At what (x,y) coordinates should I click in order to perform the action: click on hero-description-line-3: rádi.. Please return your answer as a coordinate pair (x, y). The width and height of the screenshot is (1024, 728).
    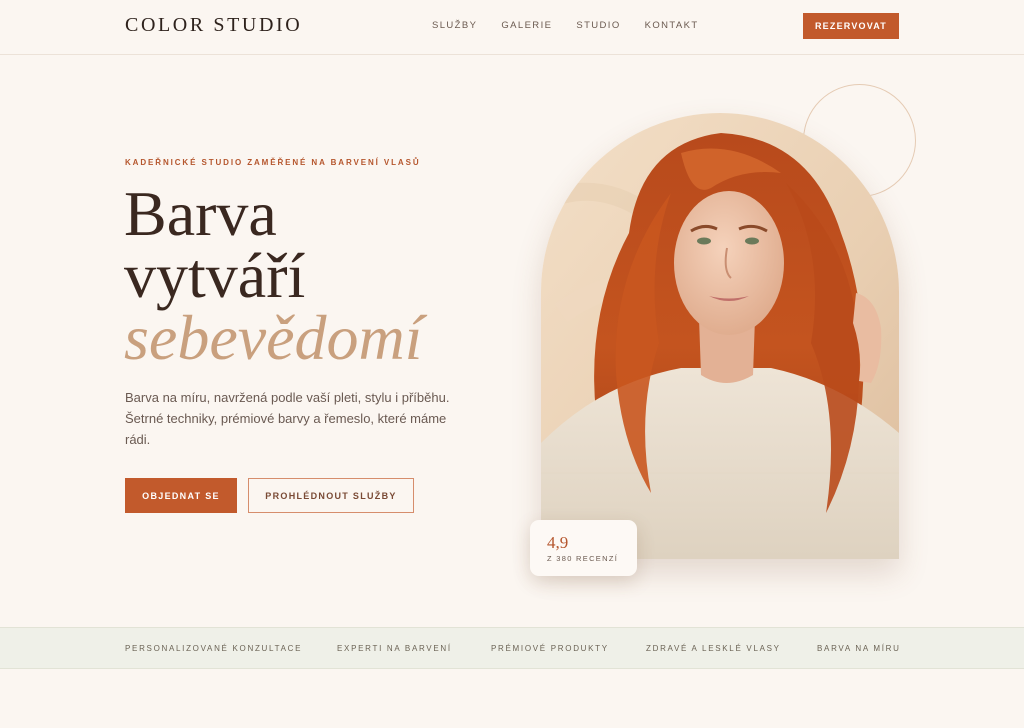
    Looking at the image, I should click on (138, 439).